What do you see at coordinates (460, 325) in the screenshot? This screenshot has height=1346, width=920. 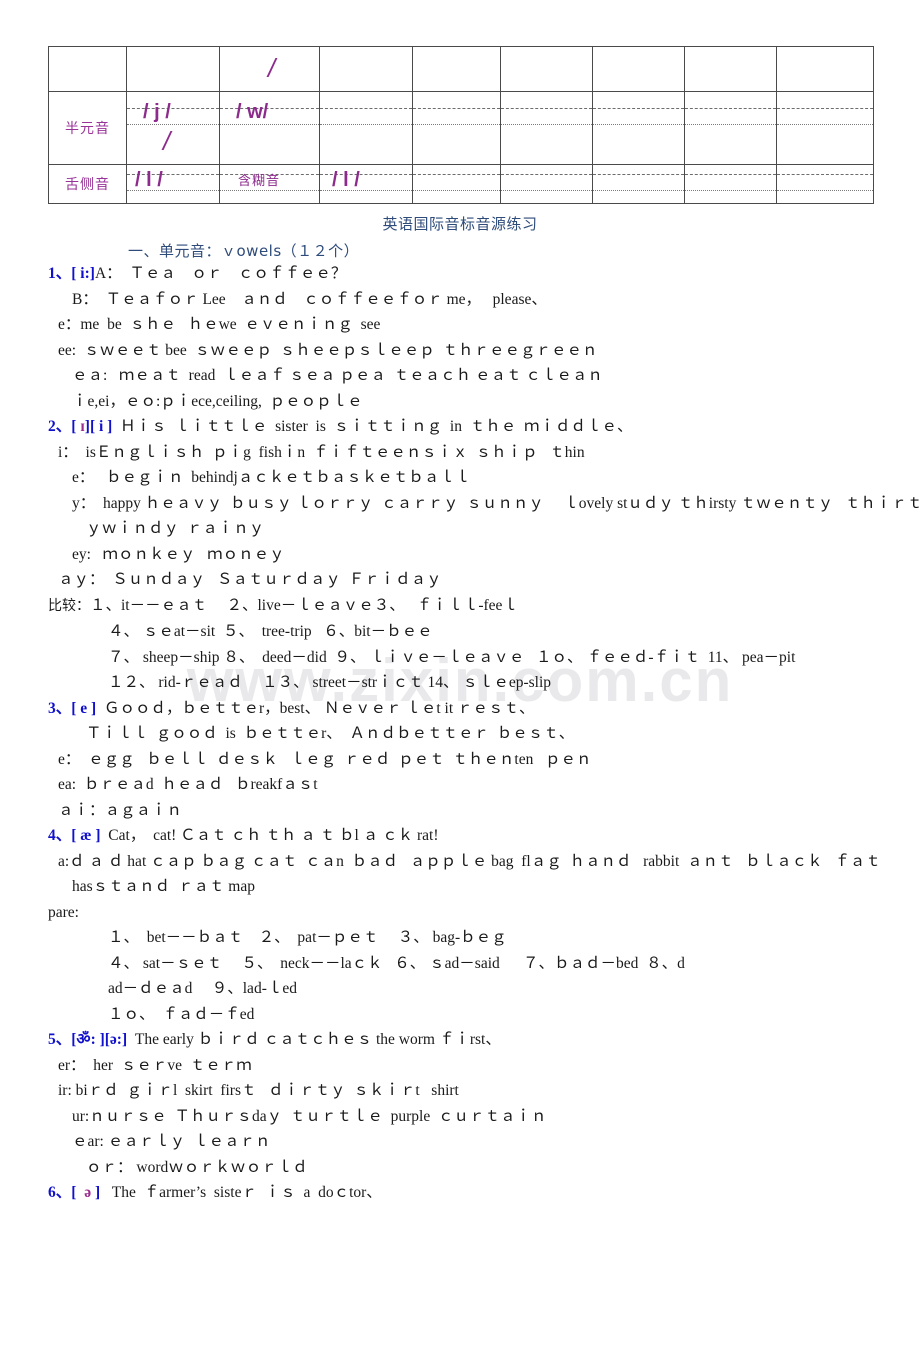 I see `exercise-line: e：me be ｓｈｅ ｈｅwe ｅｖｅｎｉｎｇ see` at bounding box center [460, 325].